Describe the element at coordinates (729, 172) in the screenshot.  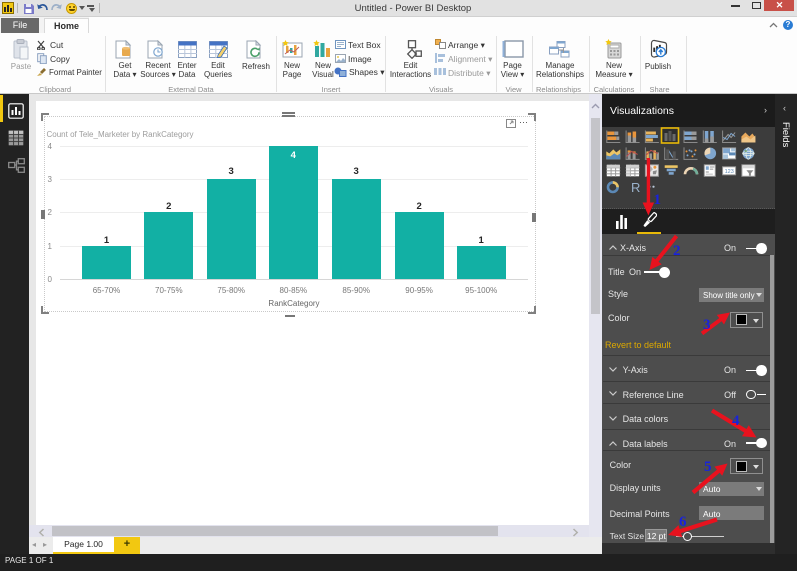
I see `svg-text: 123` at that location.